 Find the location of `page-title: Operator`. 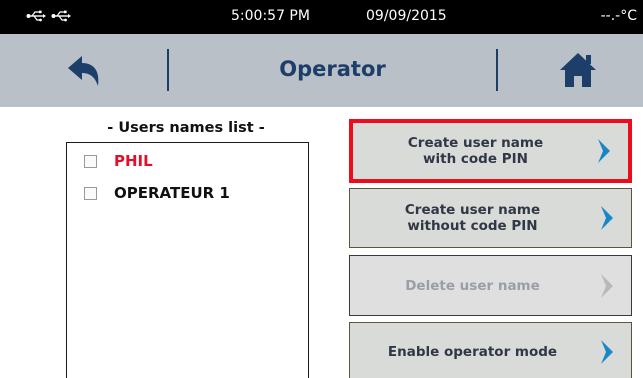

page-title: Operator is located at coordinates (332, 69).